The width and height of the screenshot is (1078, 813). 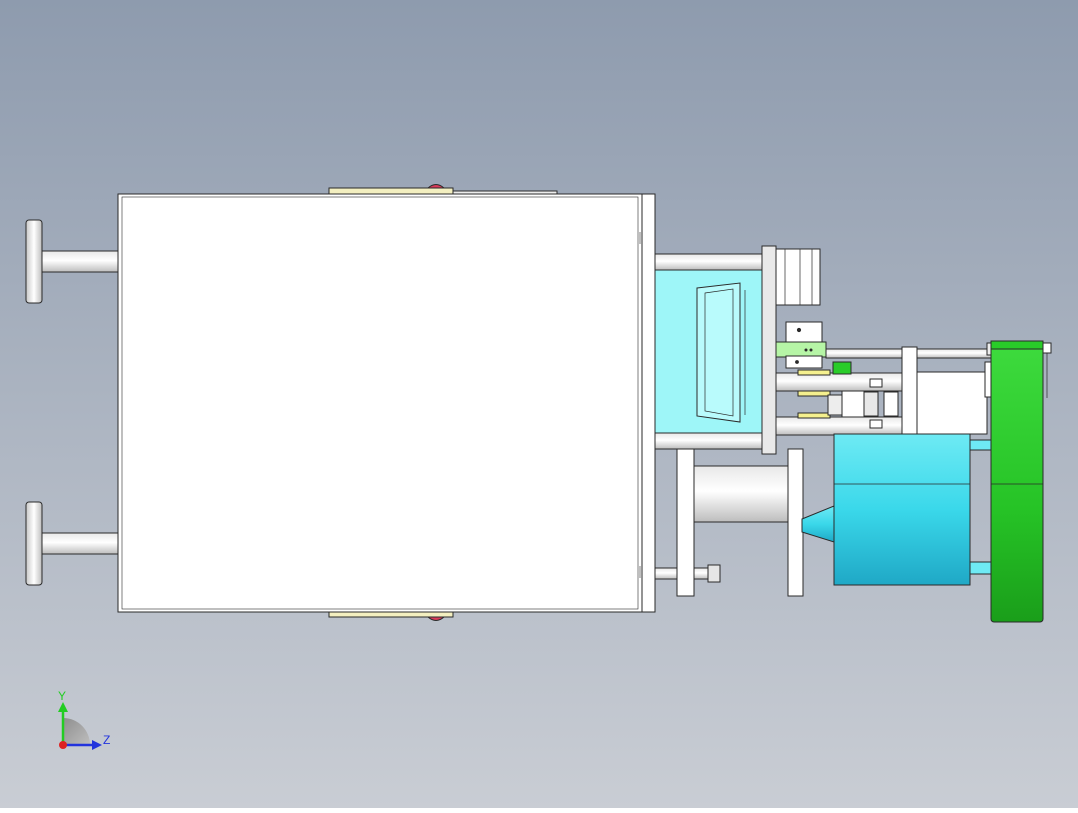 I want to click on triad-y-label: Y, so click(x=62, y=696).